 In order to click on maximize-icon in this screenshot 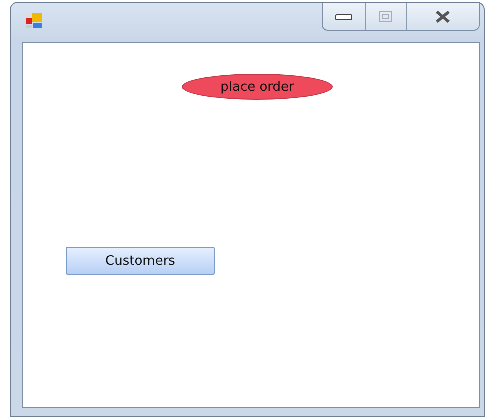, I will do `click(386, 16)`.